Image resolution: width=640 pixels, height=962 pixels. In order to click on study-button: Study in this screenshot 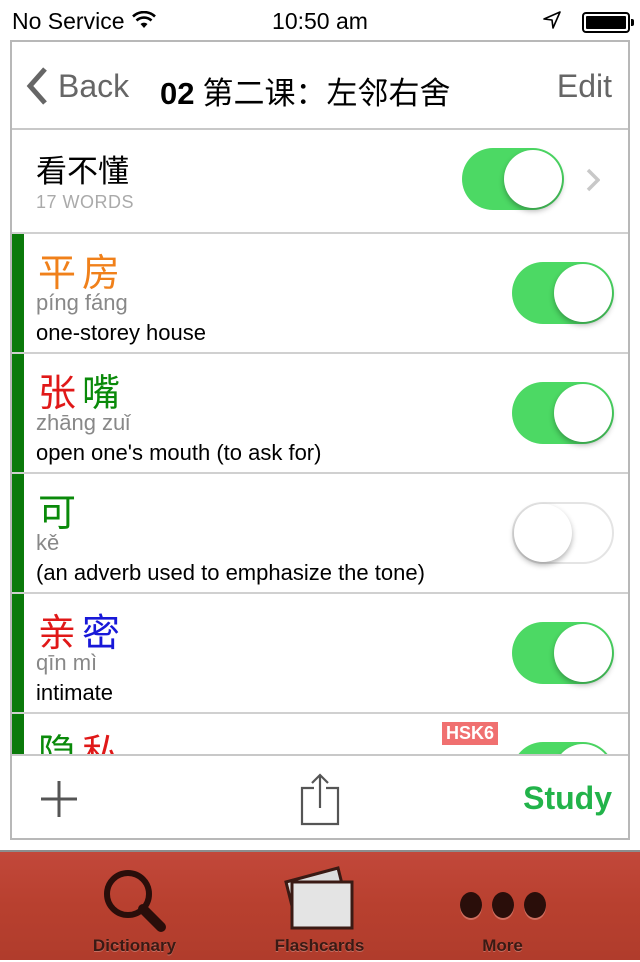, I will do `click(567, 798)`.